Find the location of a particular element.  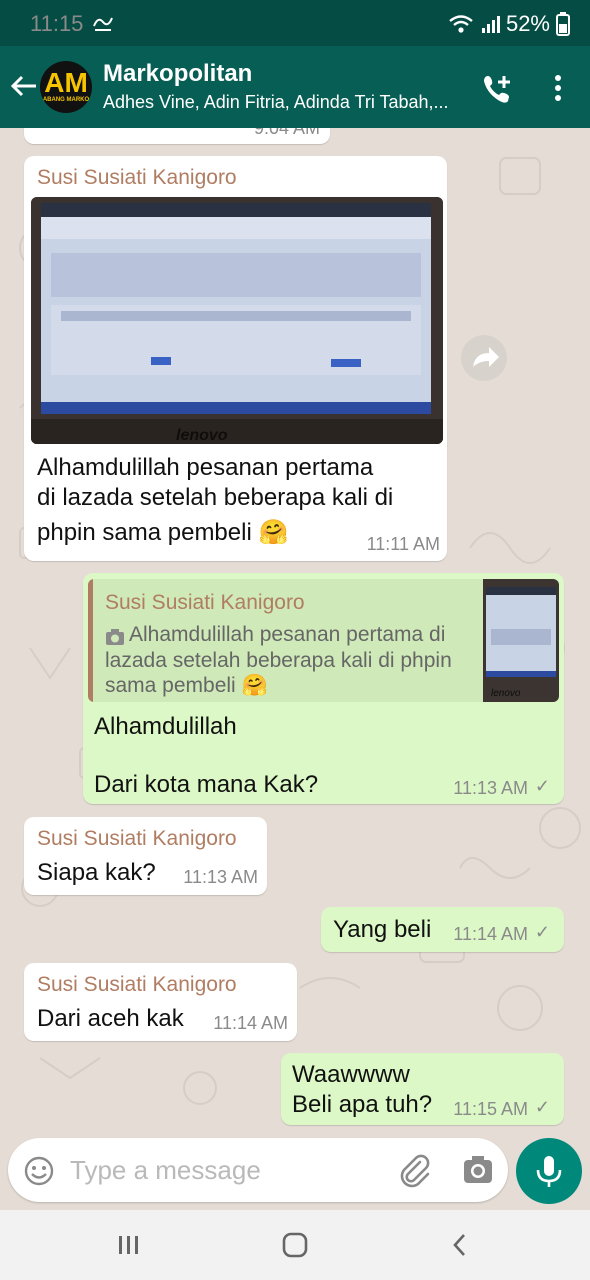

message-time: 9:04 AM is located at coordinates (286, 133).